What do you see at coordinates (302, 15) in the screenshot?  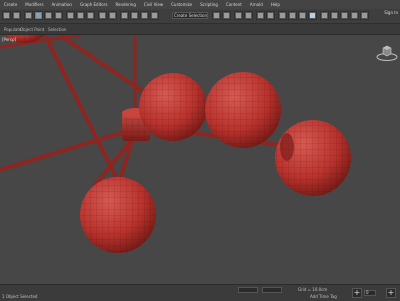 I see `rendered-frame-window-icon` at bounding box center [302, 15].